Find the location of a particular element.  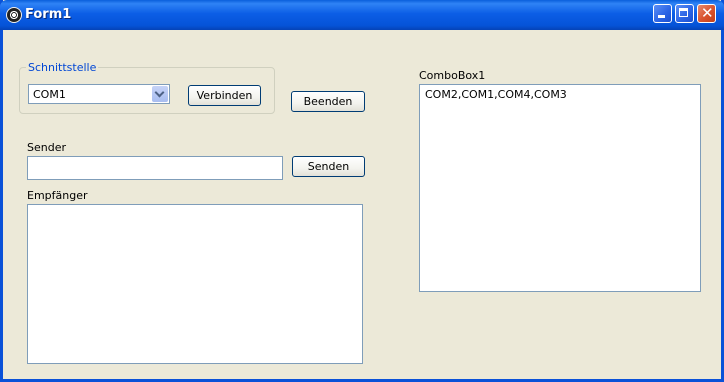

sender-label: Sender is located at coordinates (46, 147).